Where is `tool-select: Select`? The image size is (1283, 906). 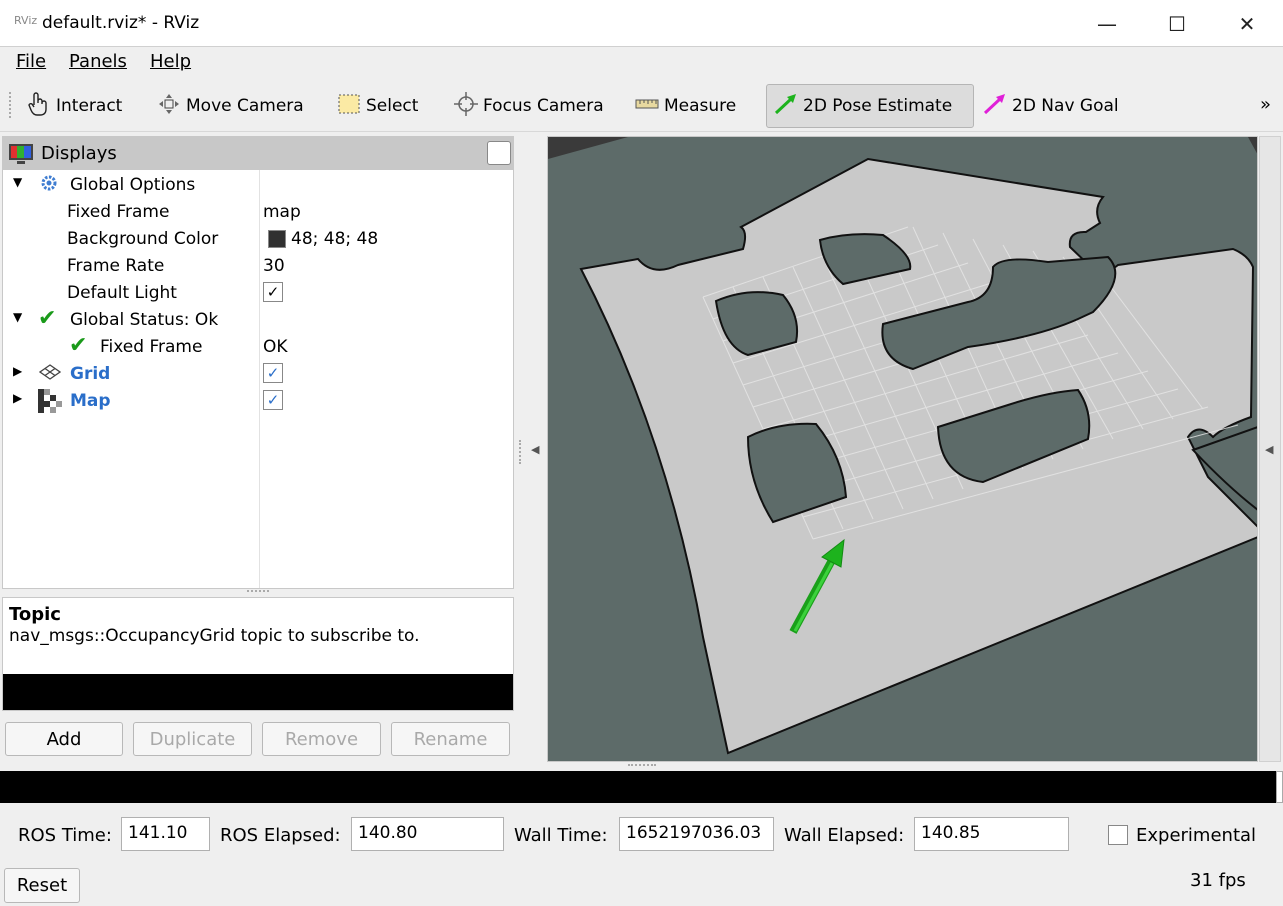
tool-select: Select is located at coordinates (377, 106).